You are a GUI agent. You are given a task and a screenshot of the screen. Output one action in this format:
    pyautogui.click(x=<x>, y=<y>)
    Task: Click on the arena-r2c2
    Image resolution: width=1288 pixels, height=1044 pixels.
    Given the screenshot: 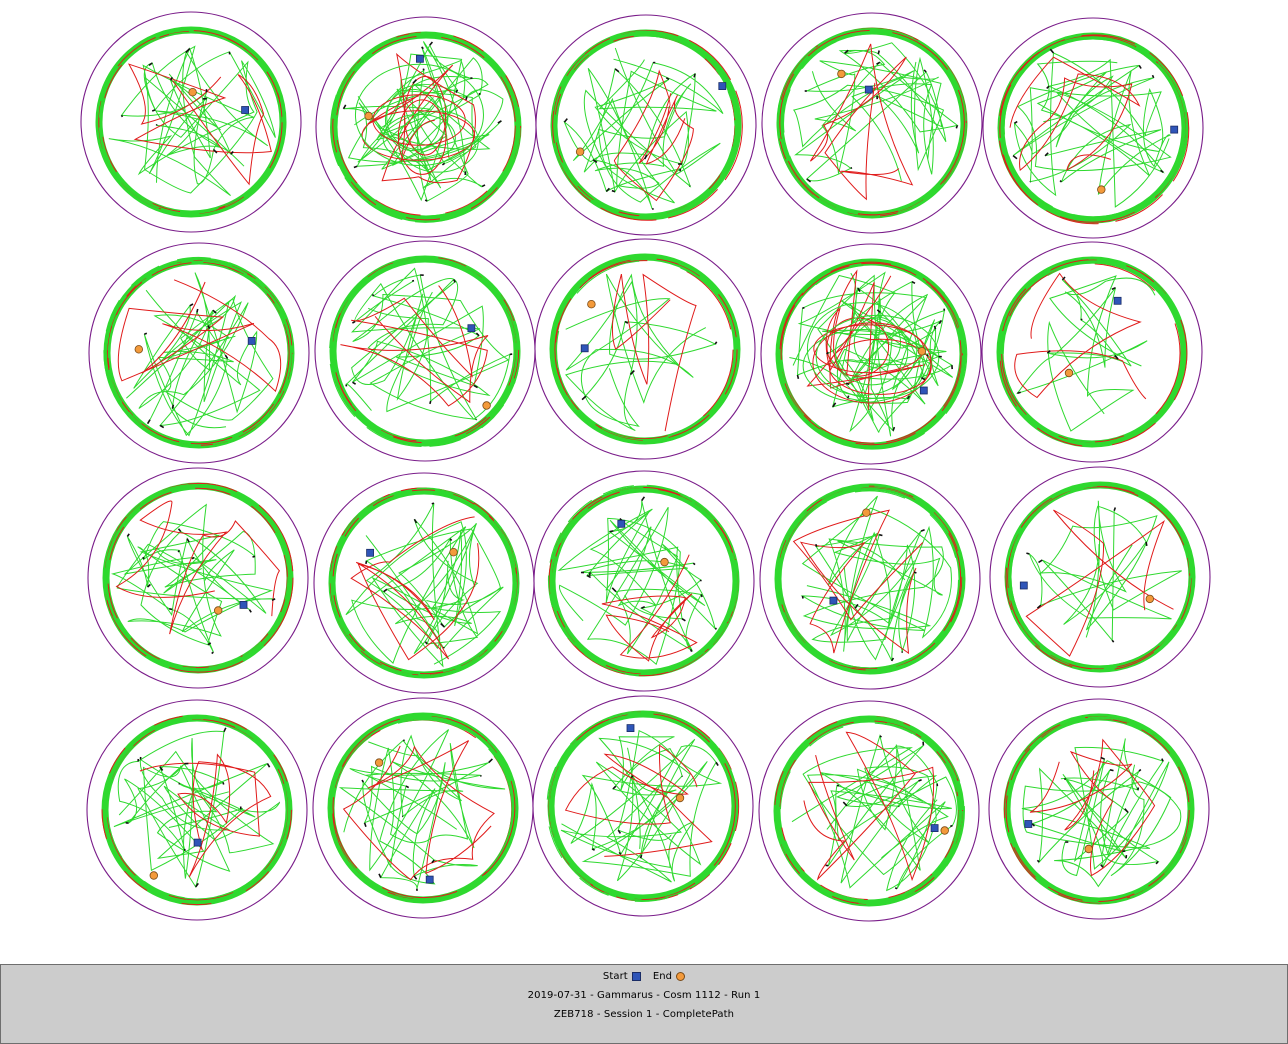 What is the action you would take?
    pyautogui.click(x=425, y=351)
    